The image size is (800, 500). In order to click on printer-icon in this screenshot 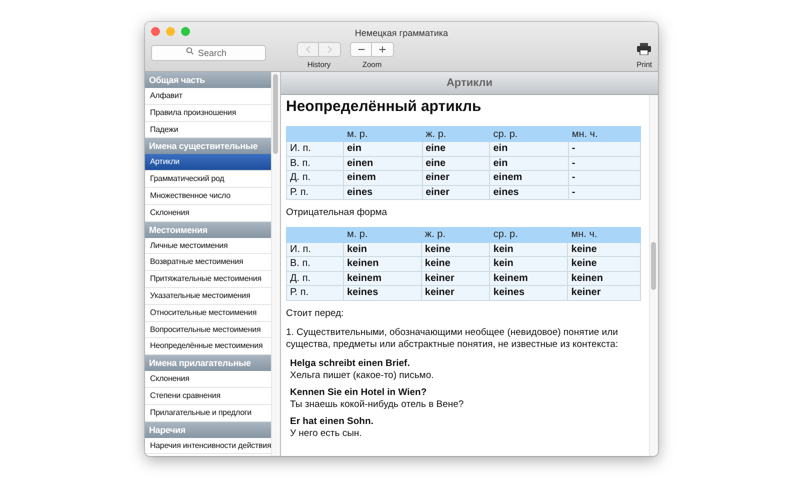, I will do `click(644, 49)`.